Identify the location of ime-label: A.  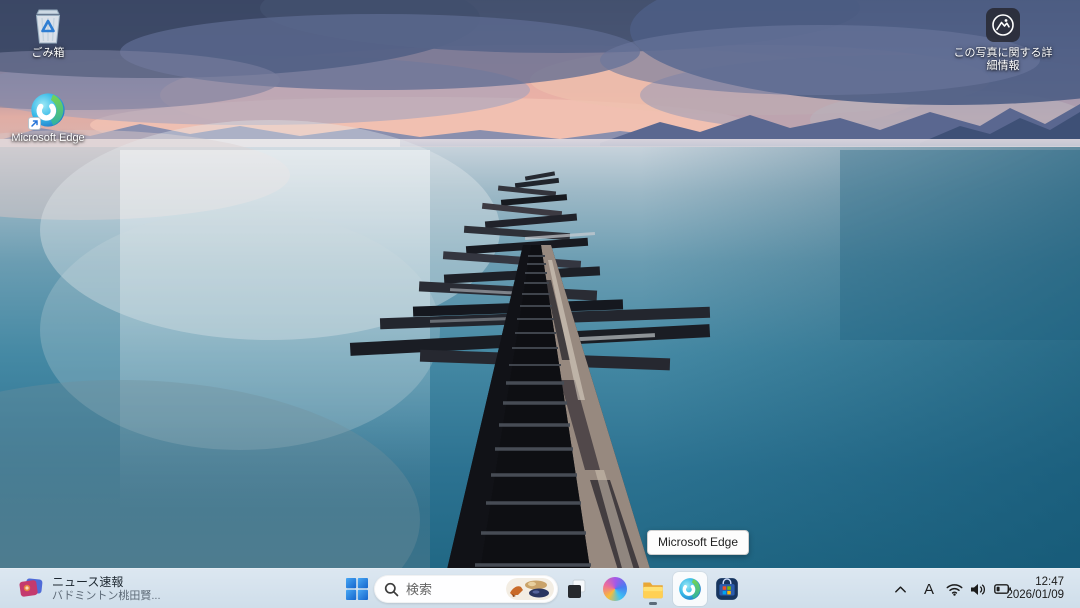
(928, 589).